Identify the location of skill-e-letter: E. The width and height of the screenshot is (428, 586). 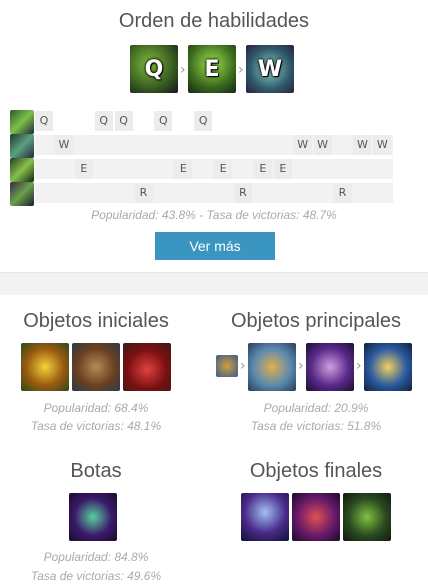
(212, 69).